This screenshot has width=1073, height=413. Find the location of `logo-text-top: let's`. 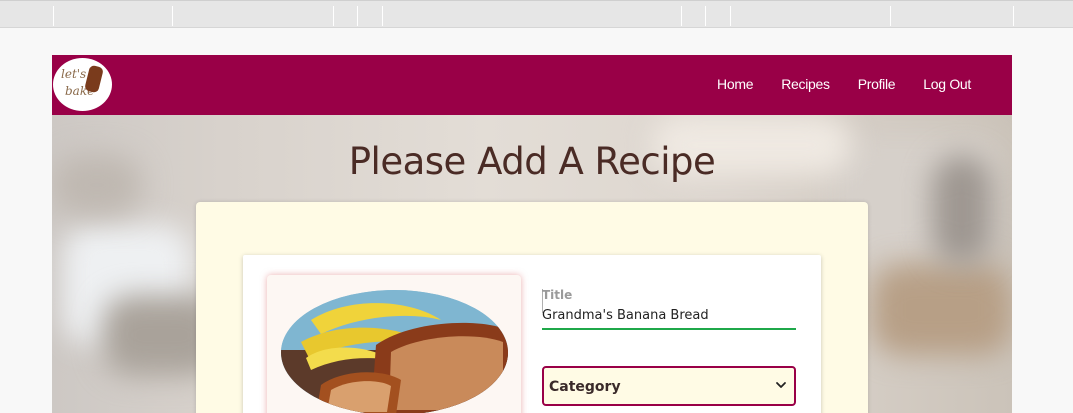

logo-text-top: let's is located at coordinates (74, 74).